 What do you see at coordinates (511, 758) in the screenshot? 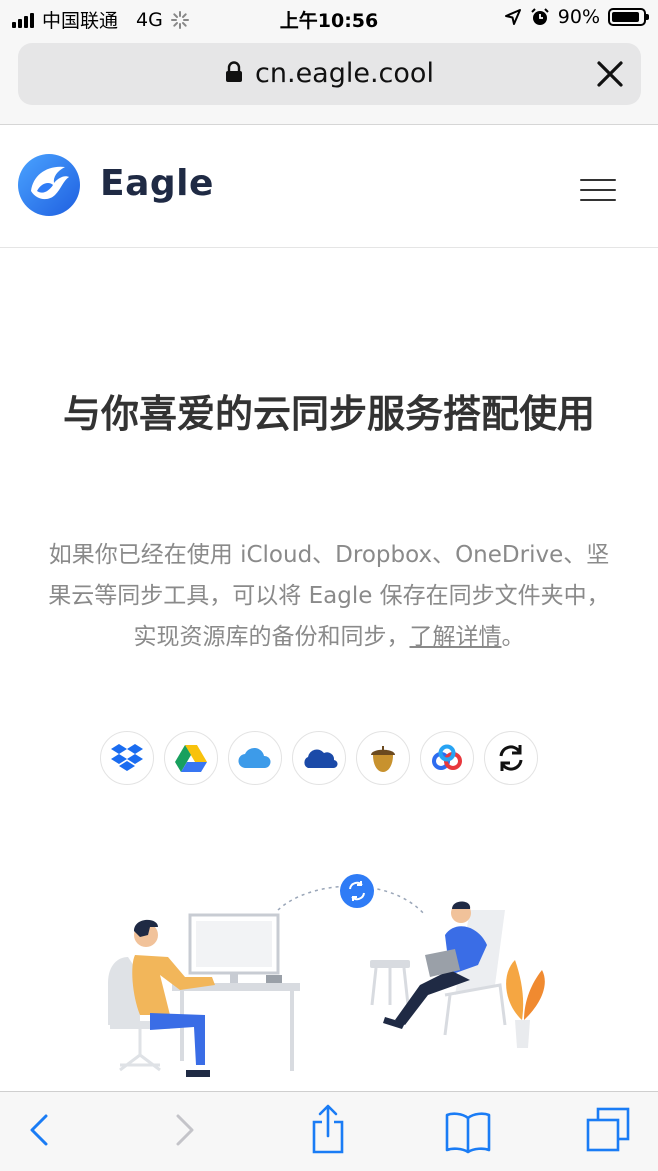
I see `sync-icon` at bounding box center [511, 758].